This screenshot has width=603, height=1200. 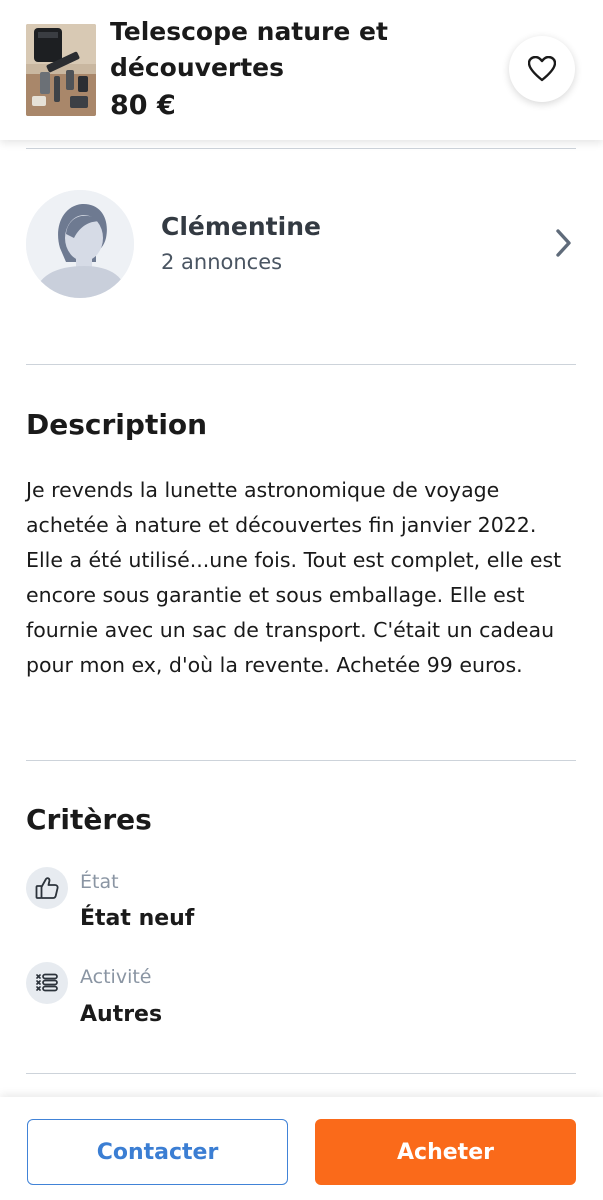 I want to click on user-avatar-icon, so click(x=80, y=244).